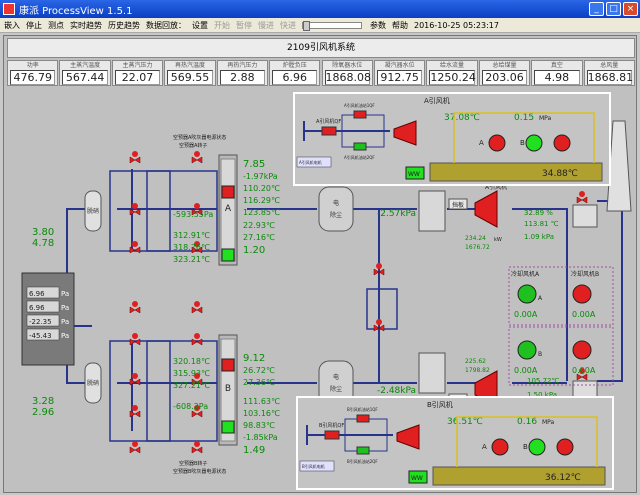 This screenshot has height=495, width=640. I want to click on header-cell-value: 203.06, so click(504, 77).